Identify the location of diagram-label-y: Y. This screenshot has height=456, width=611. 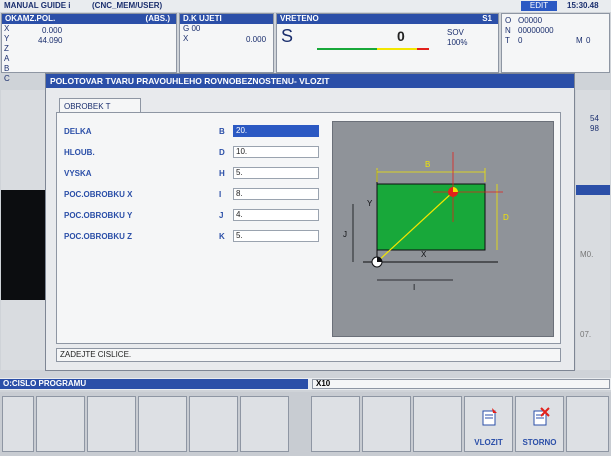
(370, 203).